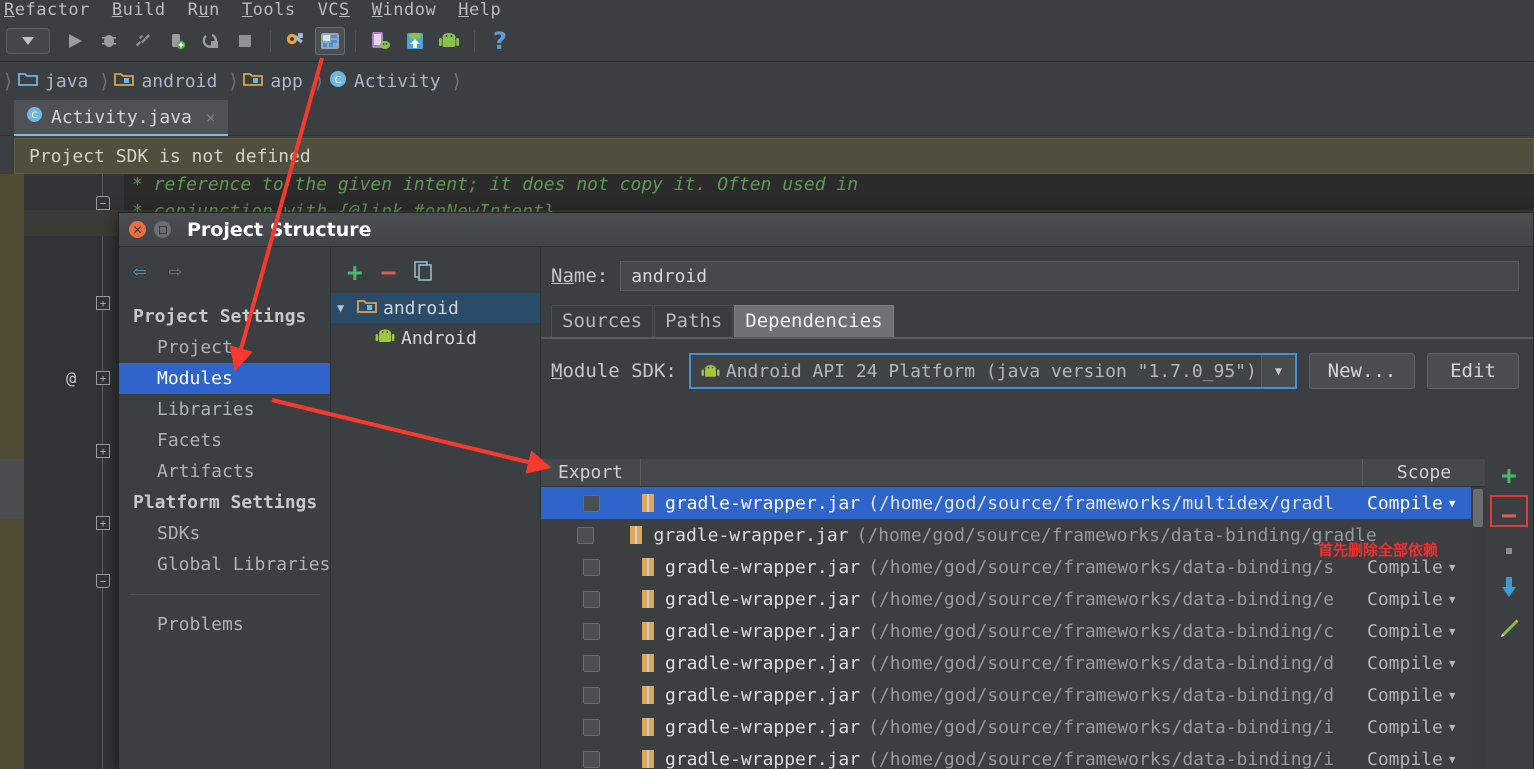  What do you see at coordinates (1069, 276) in the screenshot?
I see `module-name-input: android` at bounding box center [1069, 276].